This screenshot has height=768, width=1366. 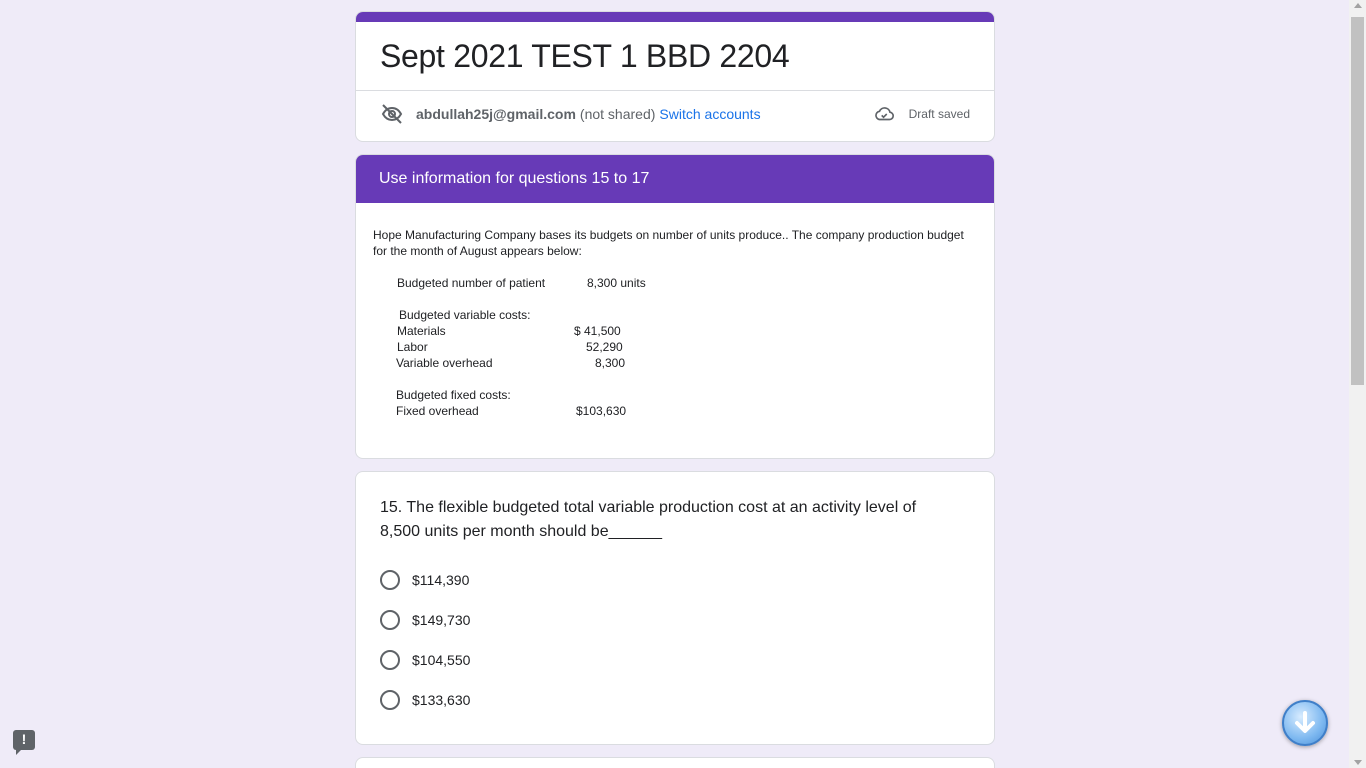 I want to click on page-scrollbar, so click(x=1357, y=384).